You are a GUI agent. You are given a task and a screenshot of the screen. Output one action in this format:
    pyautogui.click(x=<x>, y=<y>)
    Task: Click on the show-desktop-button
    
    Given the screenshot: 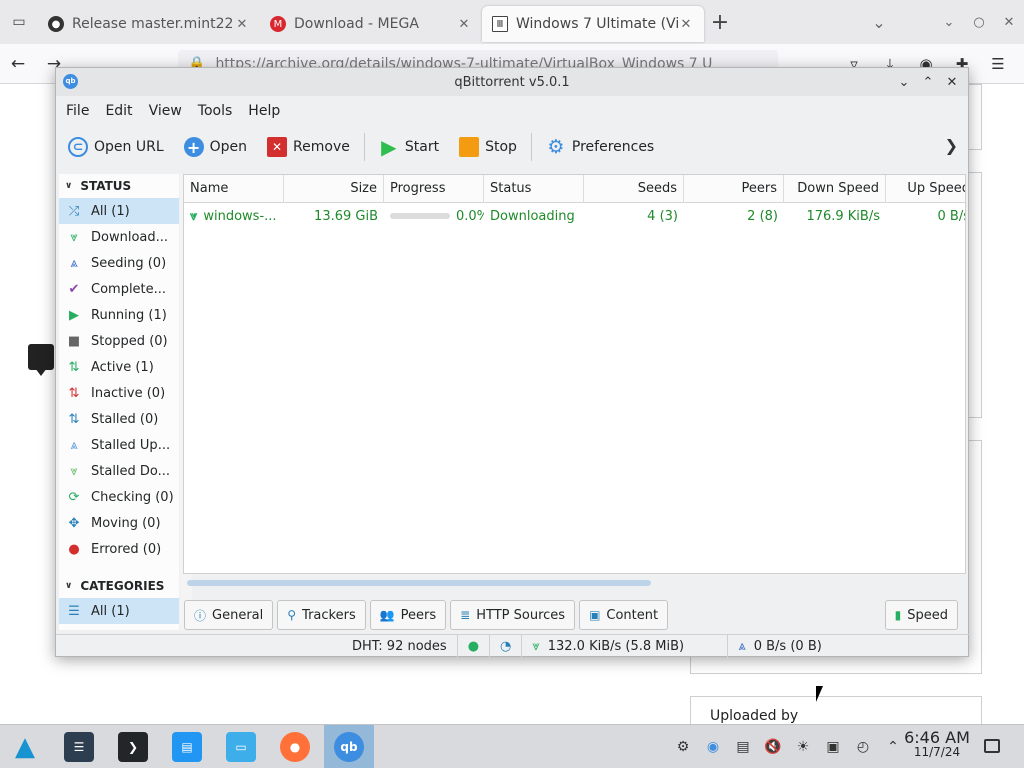 What is the action you would take?
    pyautogui.click(x=992, y=746)
    